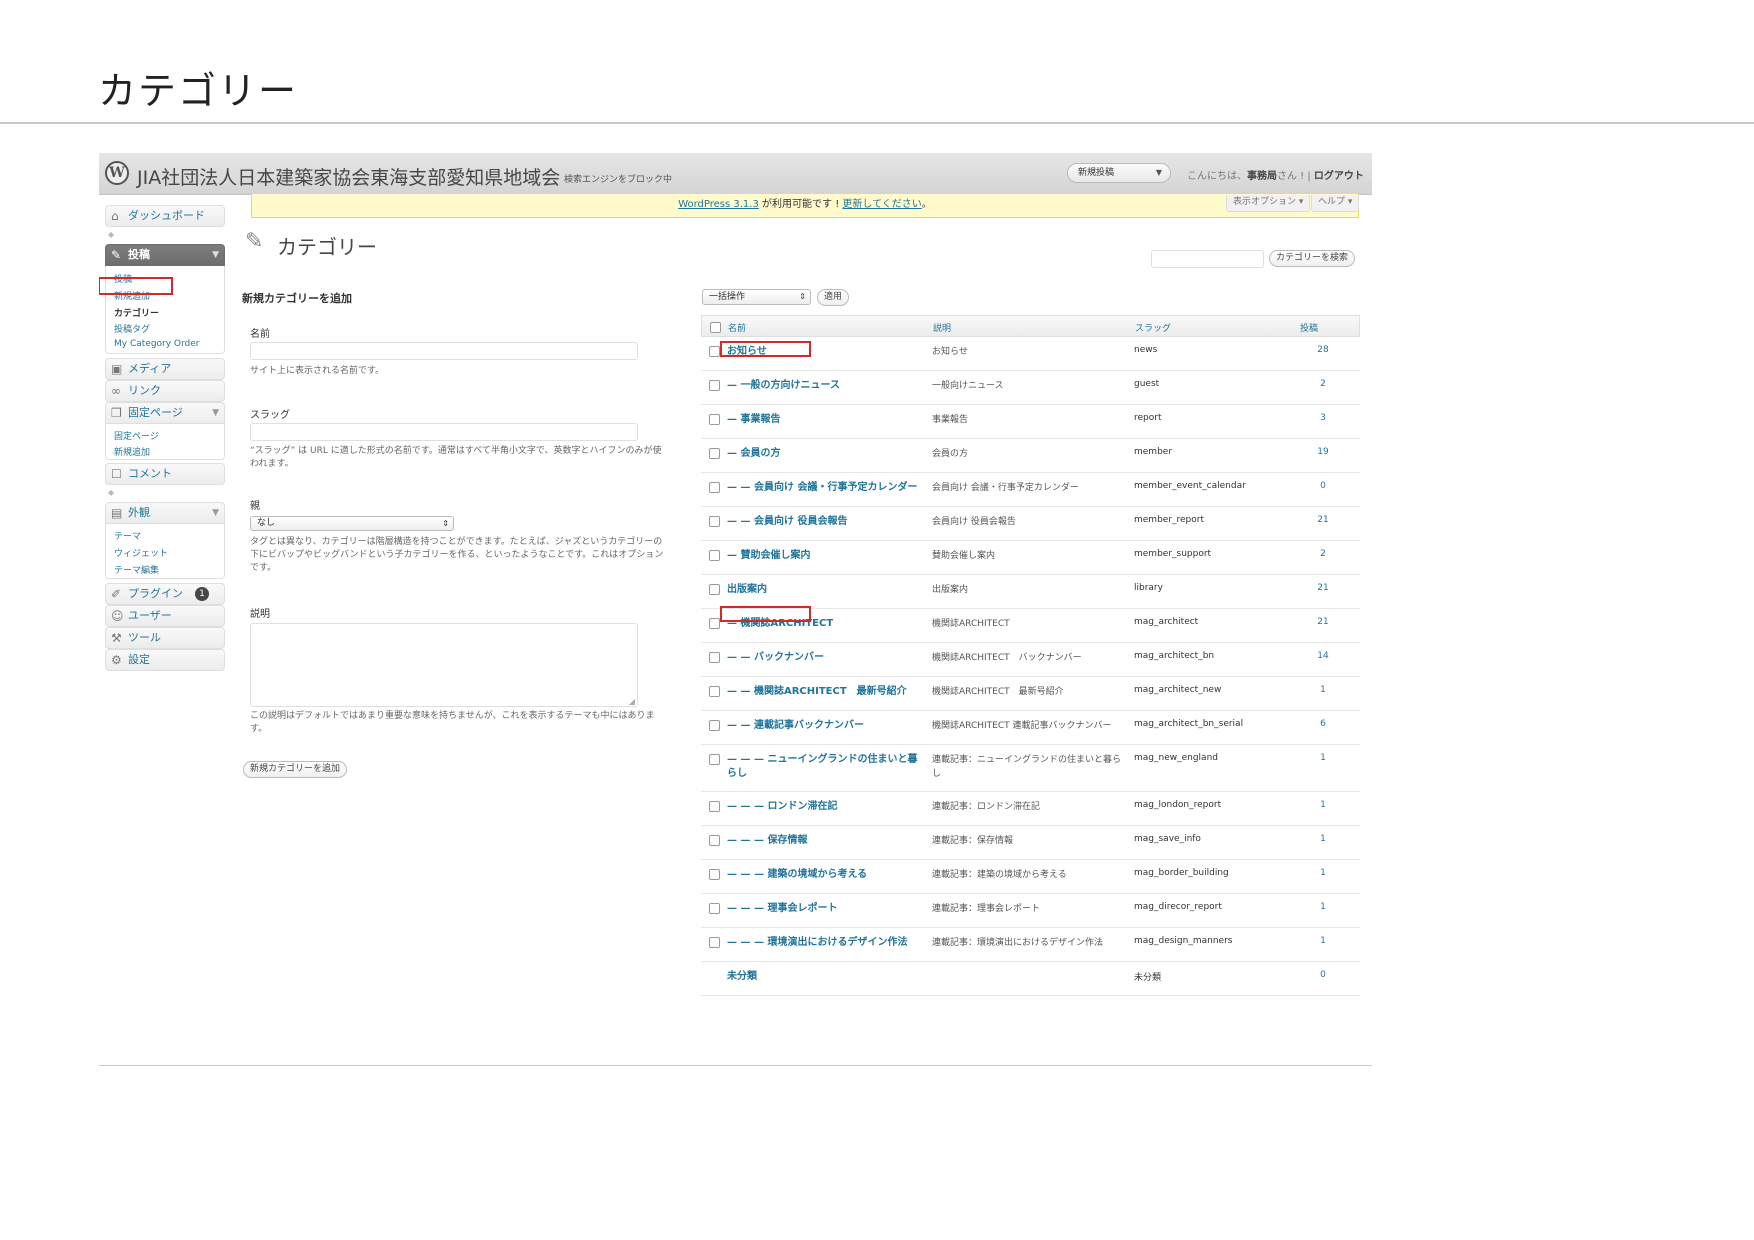 The image size is (1754, 1240). I want to click on category-post-count: 19, so click(1323, 452).